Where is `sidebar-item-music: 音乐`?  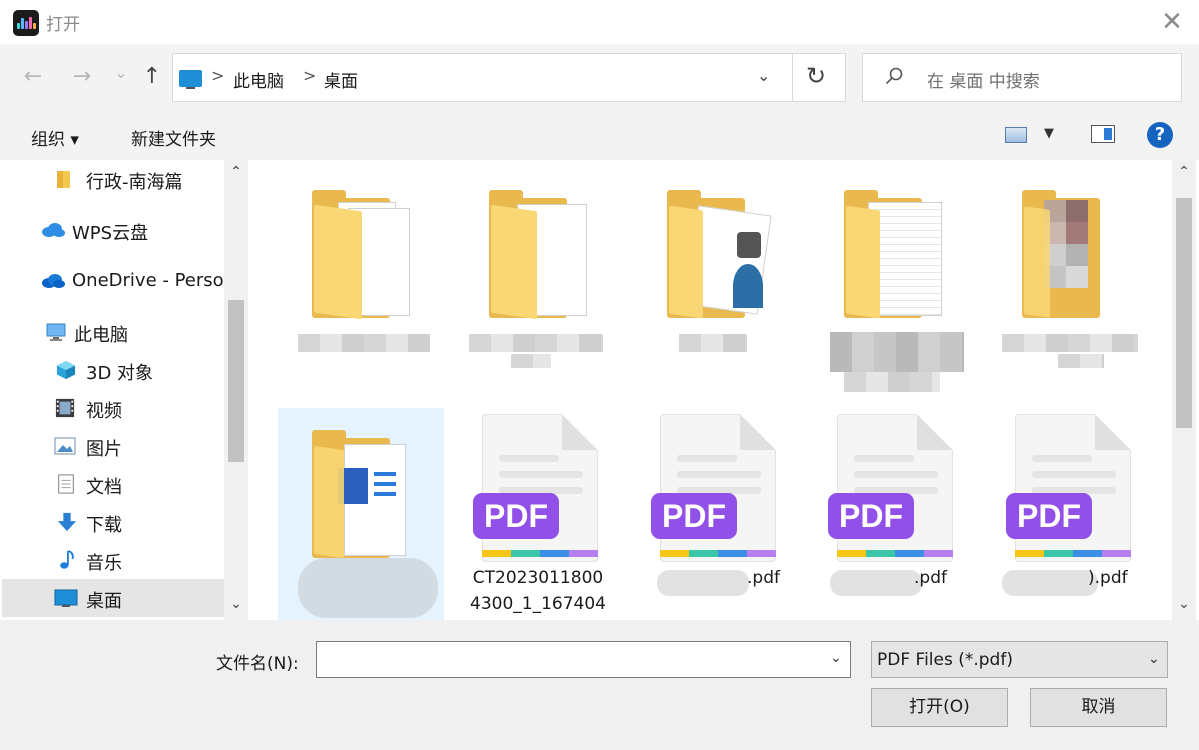
sidebar-item-music: 音乐 is located at coordinates (113, 560).